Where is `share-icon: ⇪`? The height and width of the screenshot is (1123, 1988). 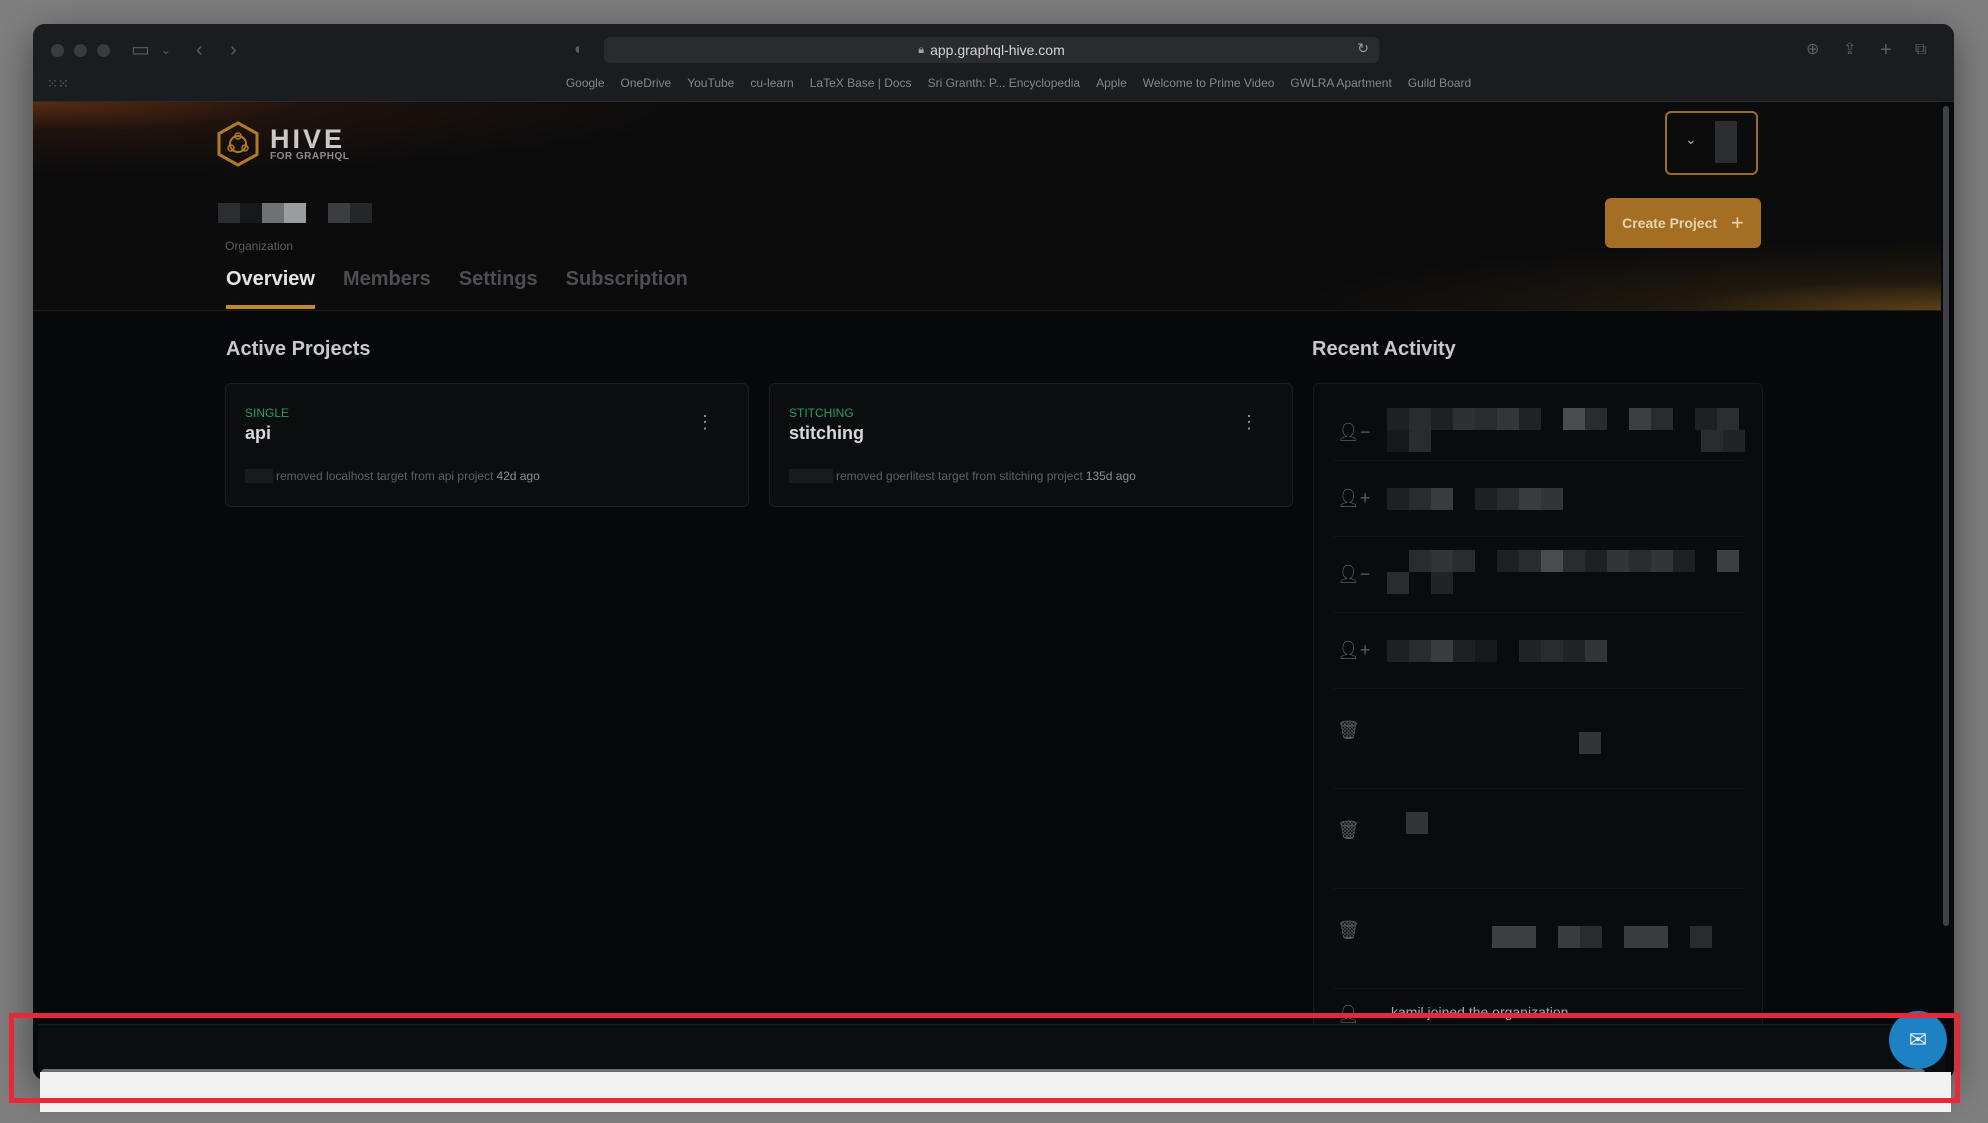
share-icon: ⇪ is located at coordinates (1849, 50).